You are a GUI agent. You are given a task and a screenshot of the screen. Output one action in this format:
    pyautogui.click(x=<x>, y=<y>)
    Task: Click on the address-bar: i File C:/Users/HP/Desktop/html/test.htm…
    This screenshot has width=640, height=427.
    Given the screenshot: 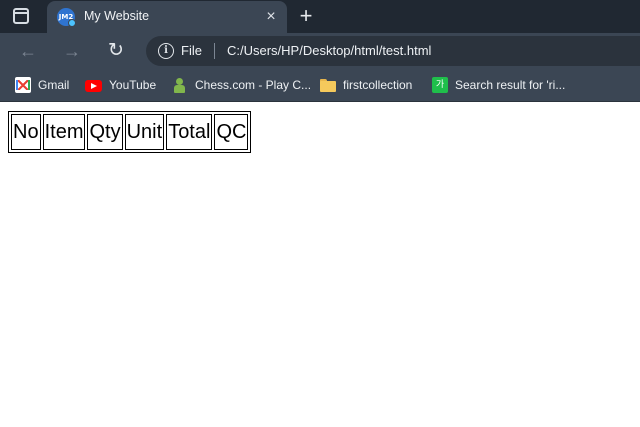 What is the action you would take?
    pyautogui.click(x=393, y=51)
    